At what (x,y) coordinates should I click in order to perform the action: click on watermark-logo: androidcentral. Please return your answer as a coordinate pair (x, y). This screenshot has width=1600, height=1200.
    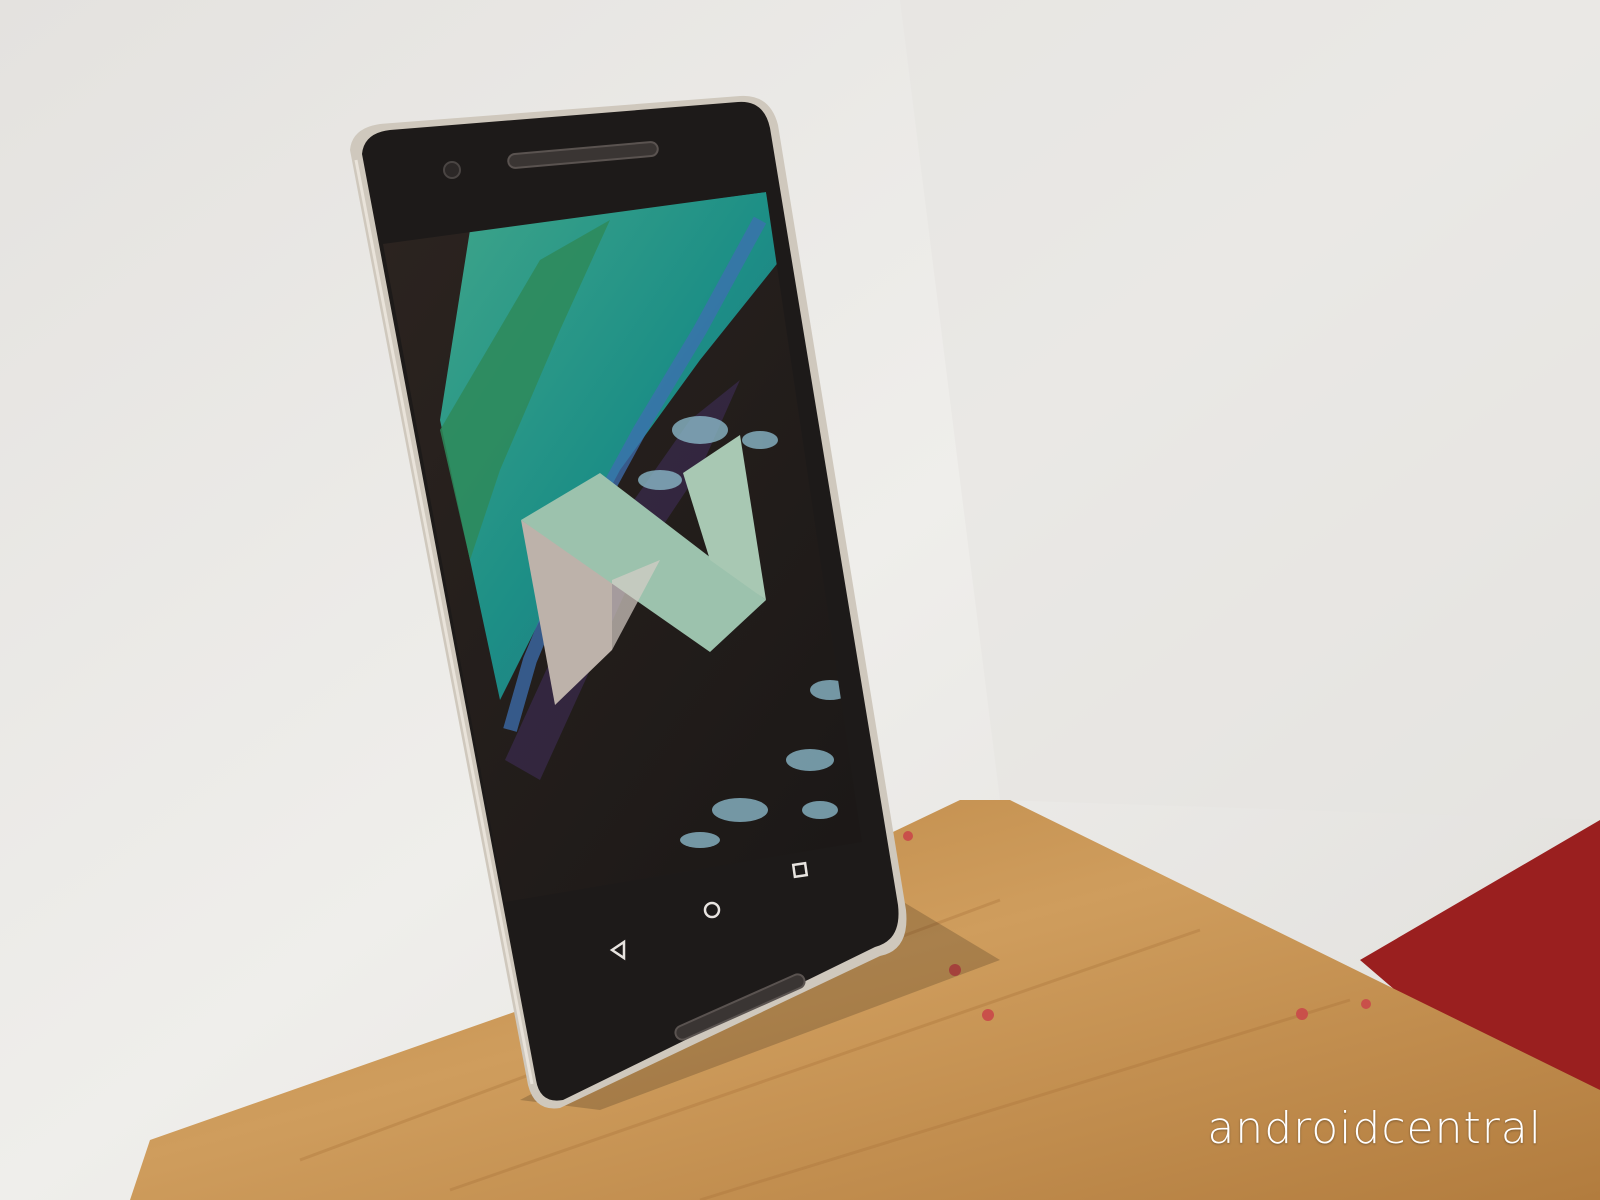
    Looking at the image, I should click on (1374, 1128).